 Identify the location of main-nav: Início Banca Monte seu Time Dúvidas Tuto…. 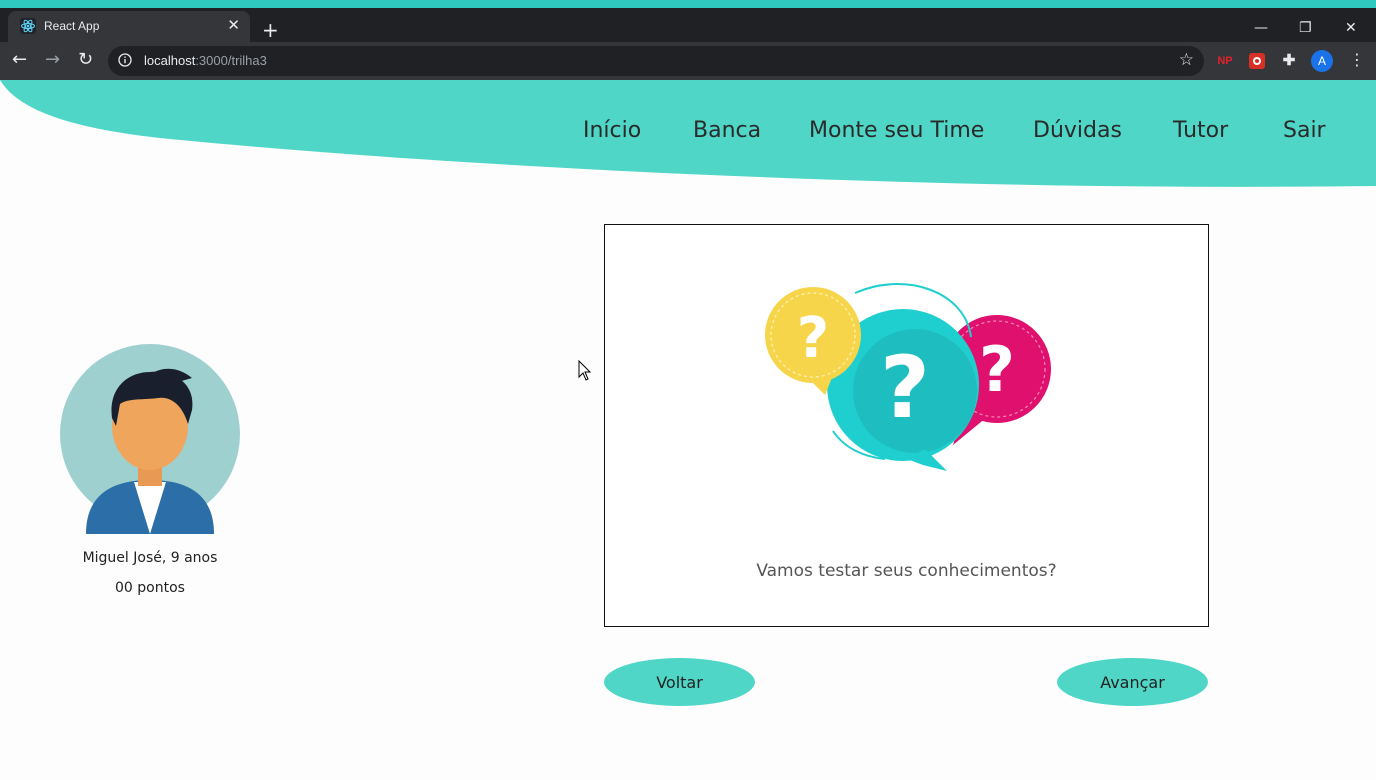
(688, 133).